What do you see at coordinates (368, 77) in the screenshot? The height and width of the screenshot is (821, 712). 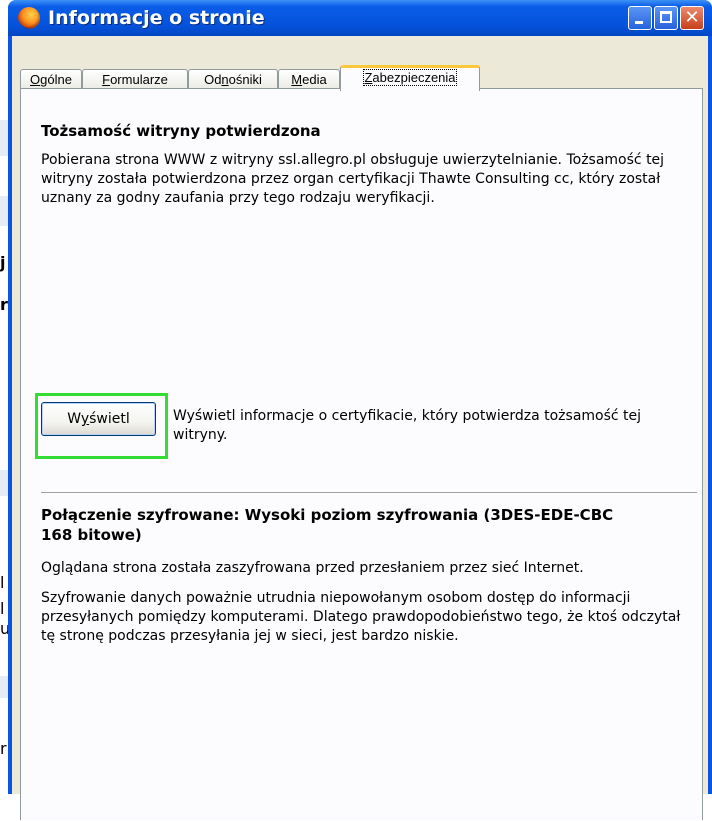 I see `accelerator-key: Z` at bounding box center [368, 77].